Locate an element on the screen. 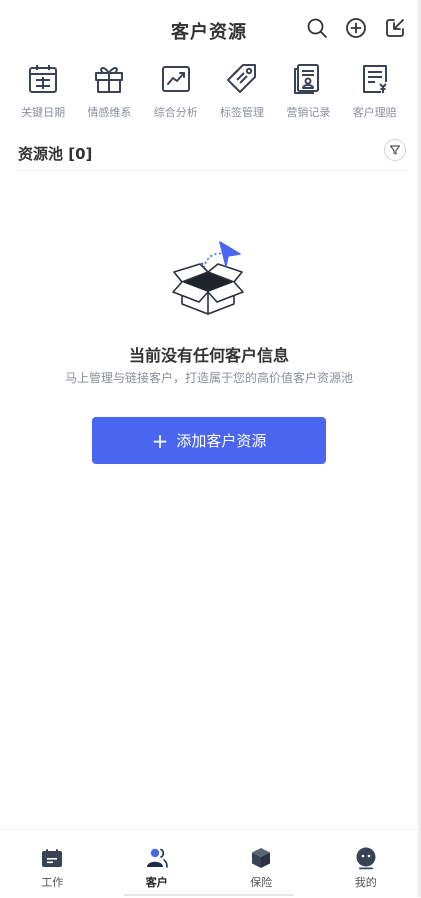 The image size is (421, 898). tab-profile: 我的 is located at coordinates (366, 864).